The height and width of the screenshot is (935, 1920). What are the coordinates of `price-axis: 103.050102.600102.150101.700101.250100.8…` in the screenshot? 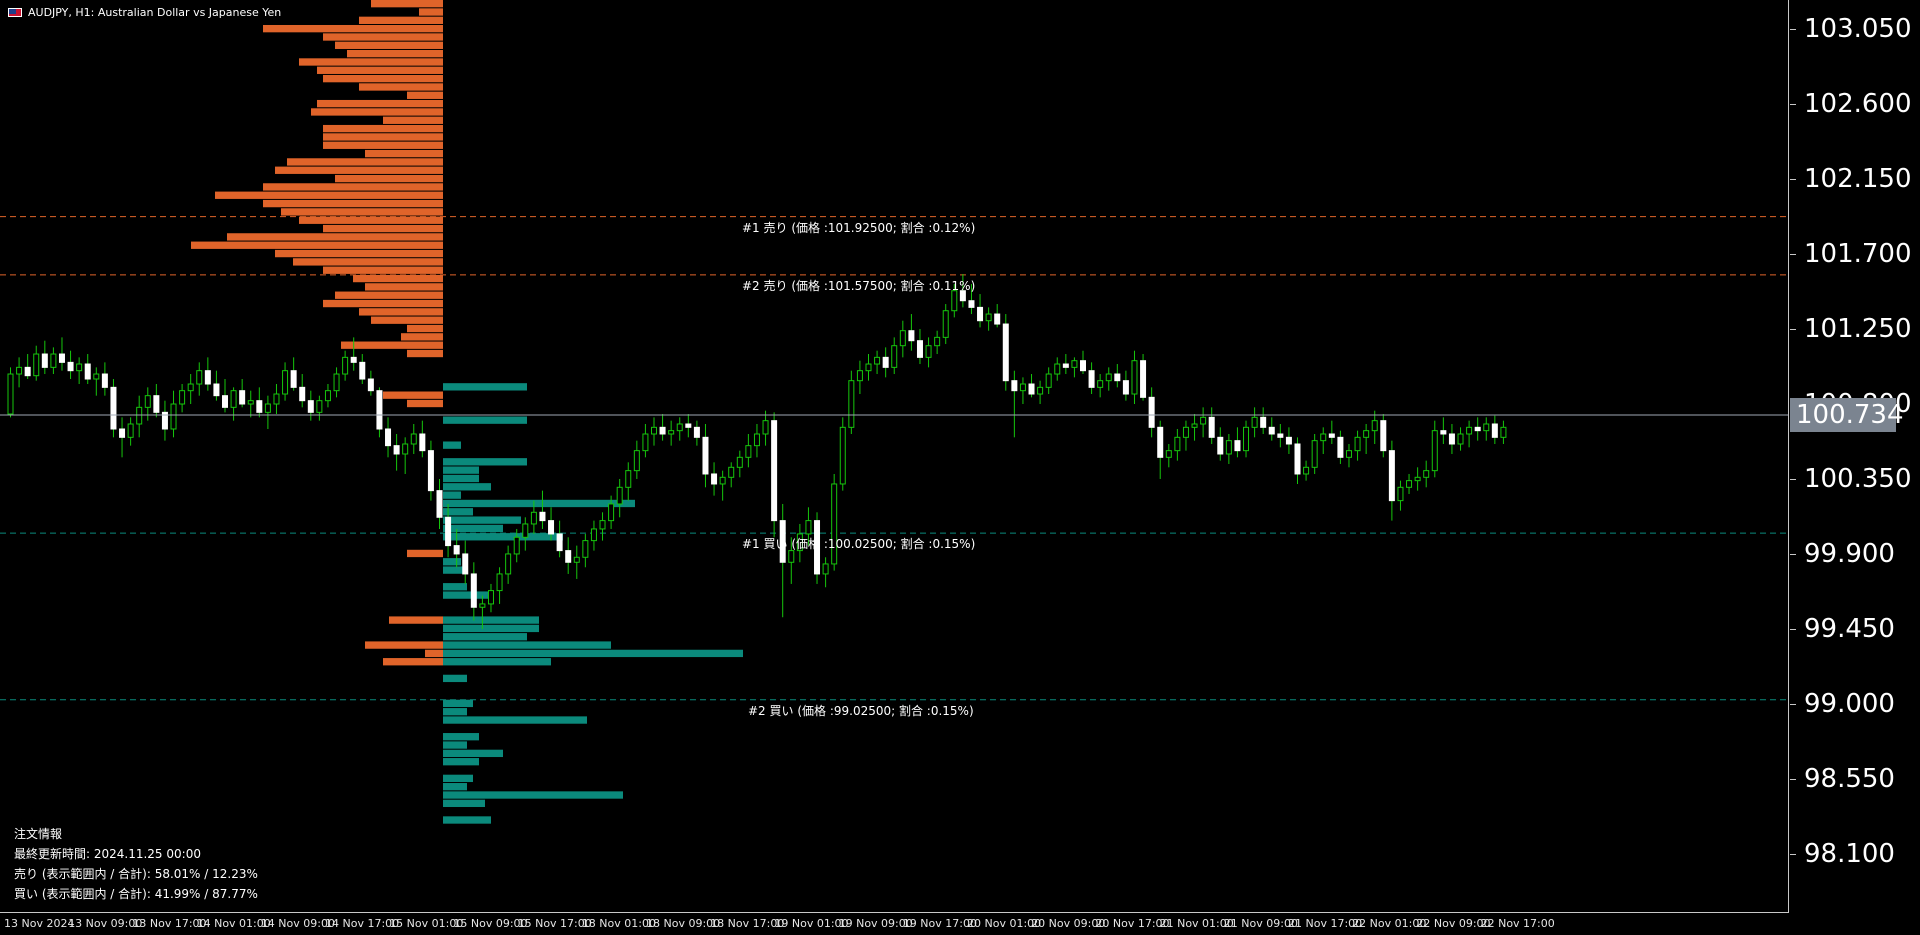 It's located at (1855, 467).